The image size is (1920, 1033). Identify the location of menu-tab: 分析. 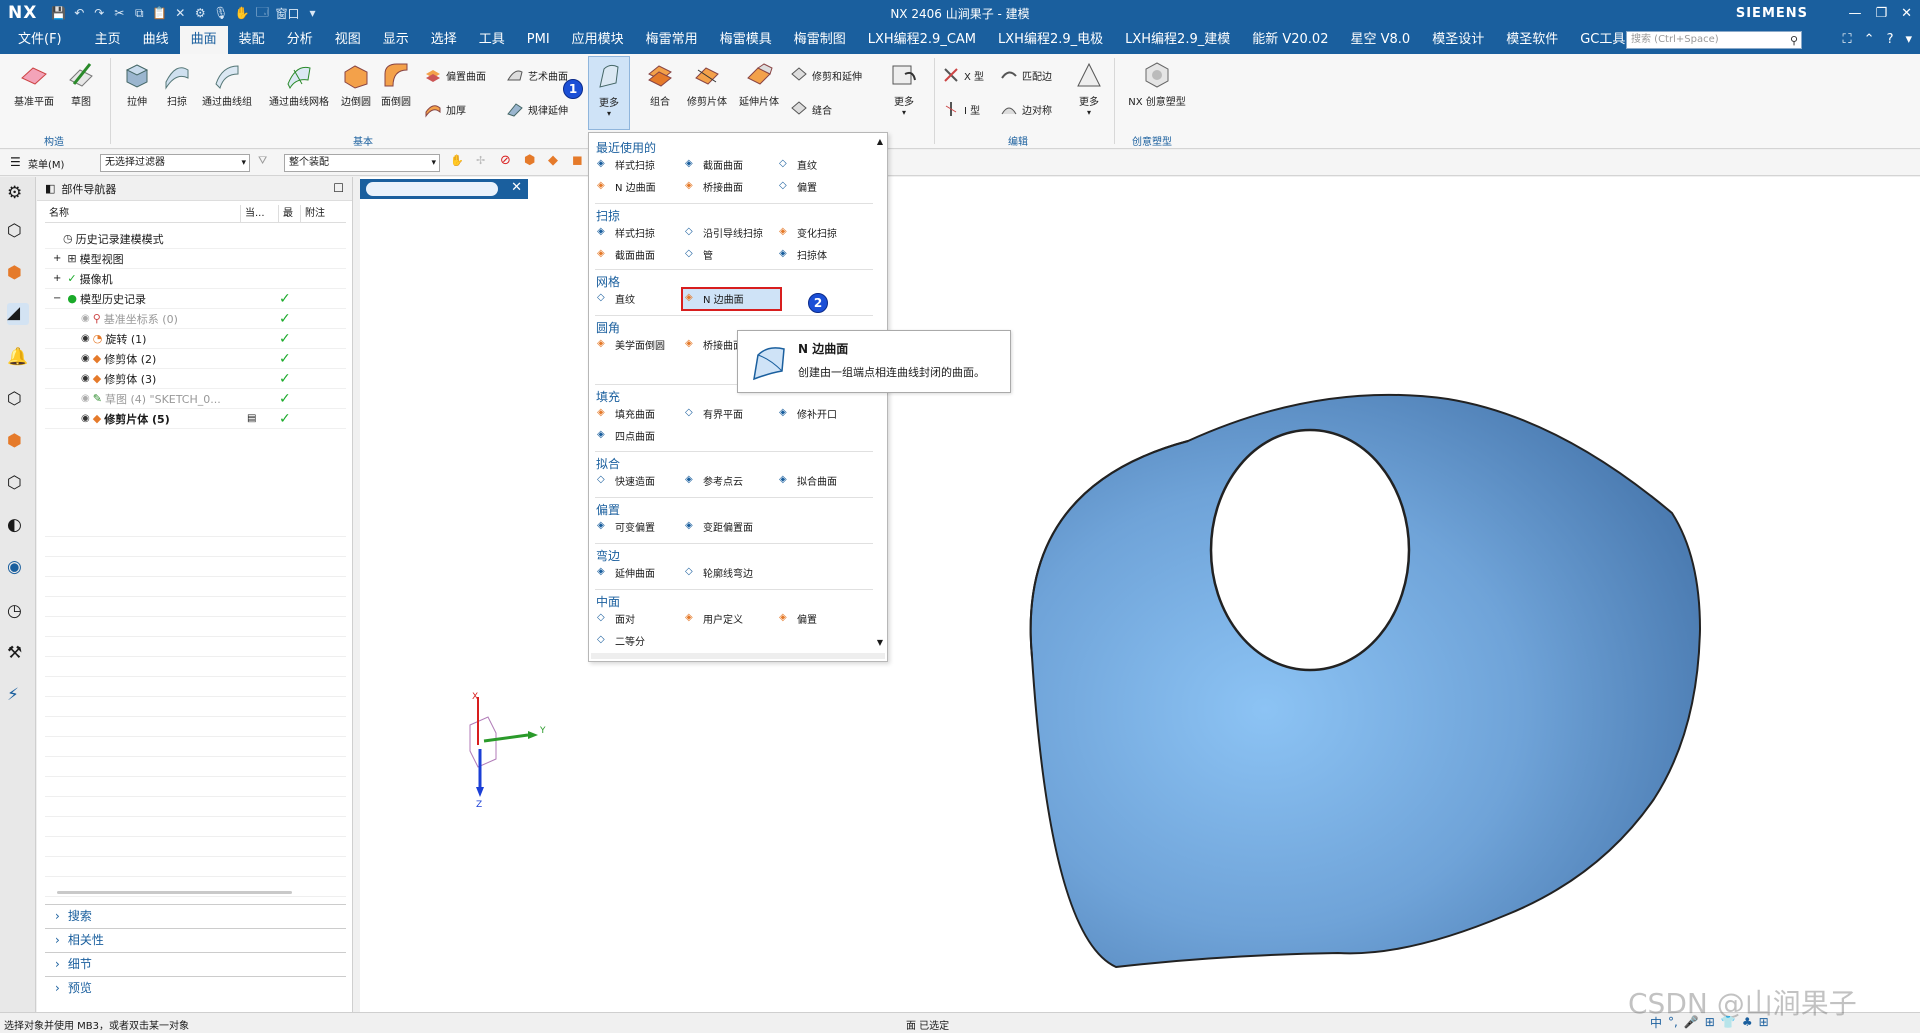
(300, 40).